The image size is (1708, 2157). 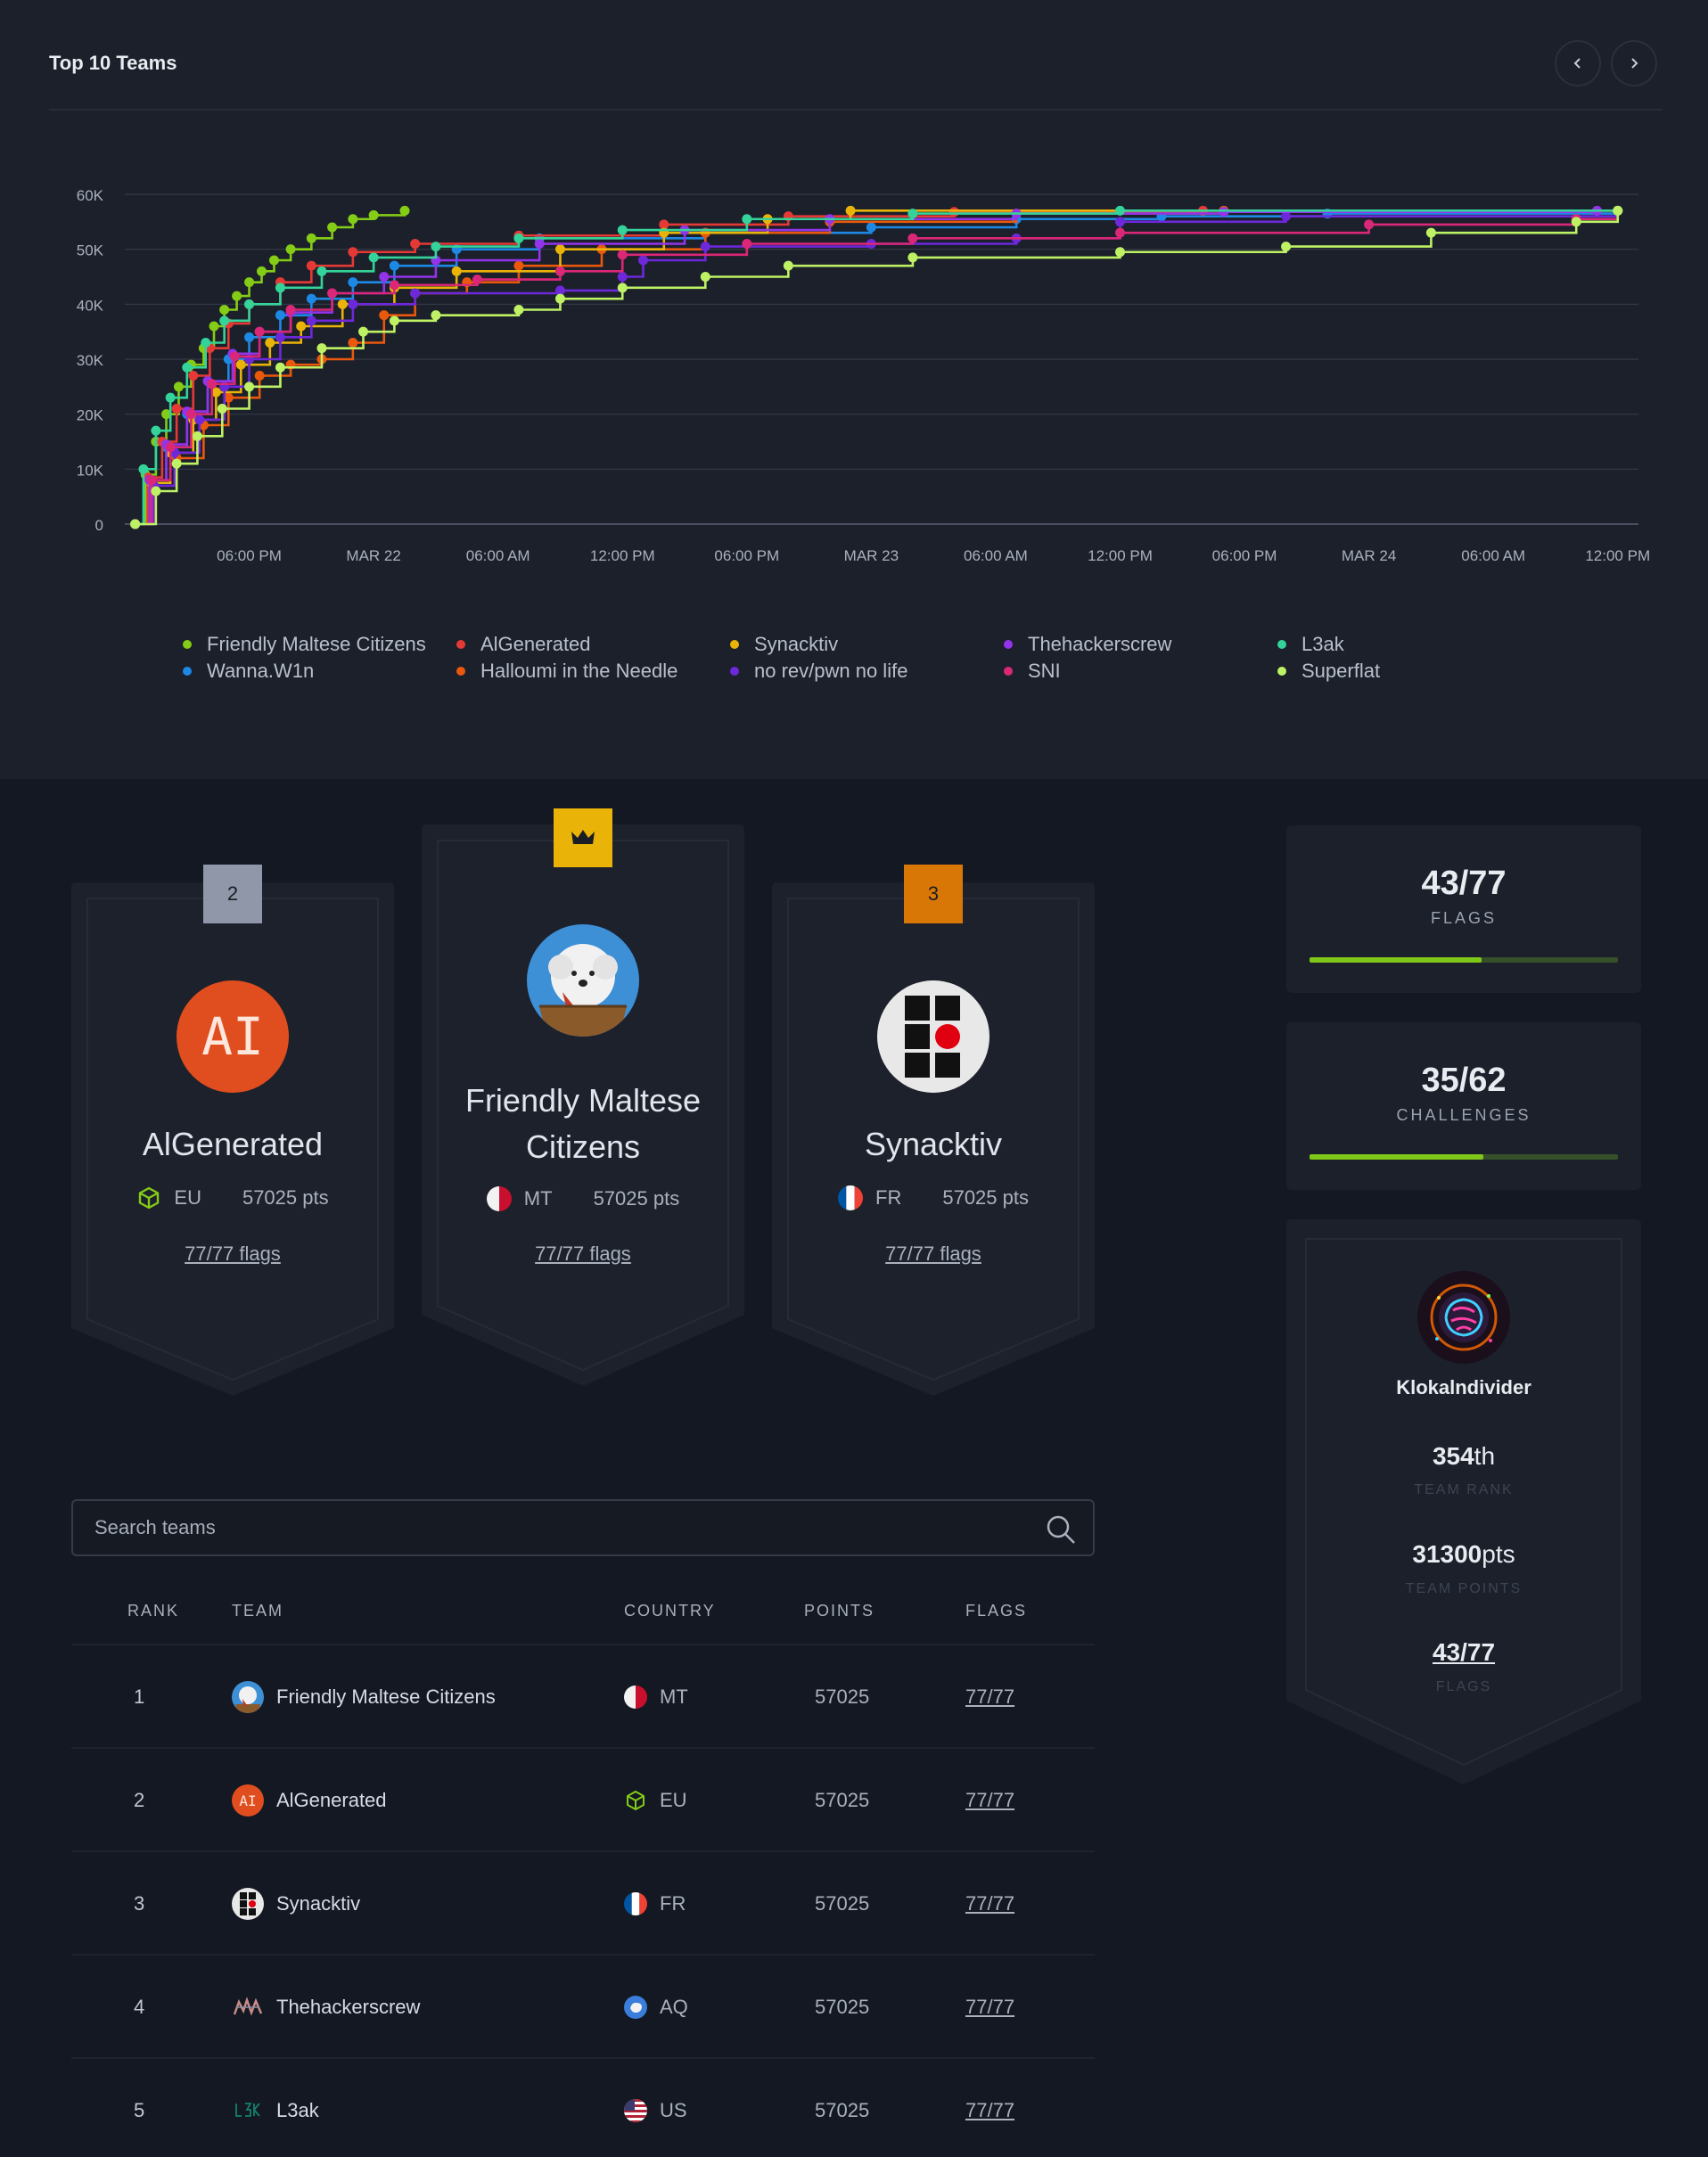 I want to click on legend-item: no rev/pwn no life, so click(x=818, y=671).